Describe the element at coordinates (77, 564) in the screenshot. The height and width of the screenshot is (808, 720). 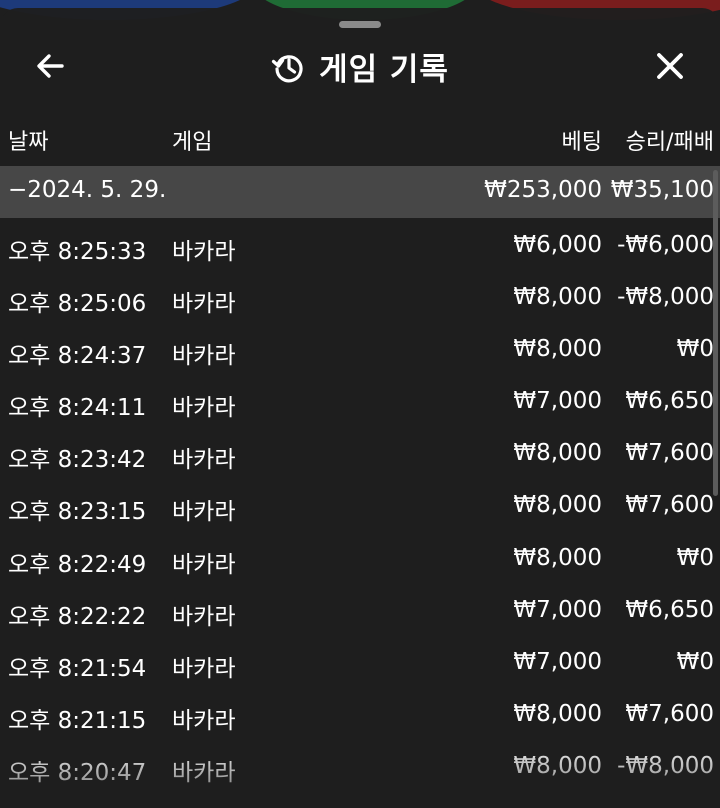
I see `row-time: 오후 8:22:49` at that location.